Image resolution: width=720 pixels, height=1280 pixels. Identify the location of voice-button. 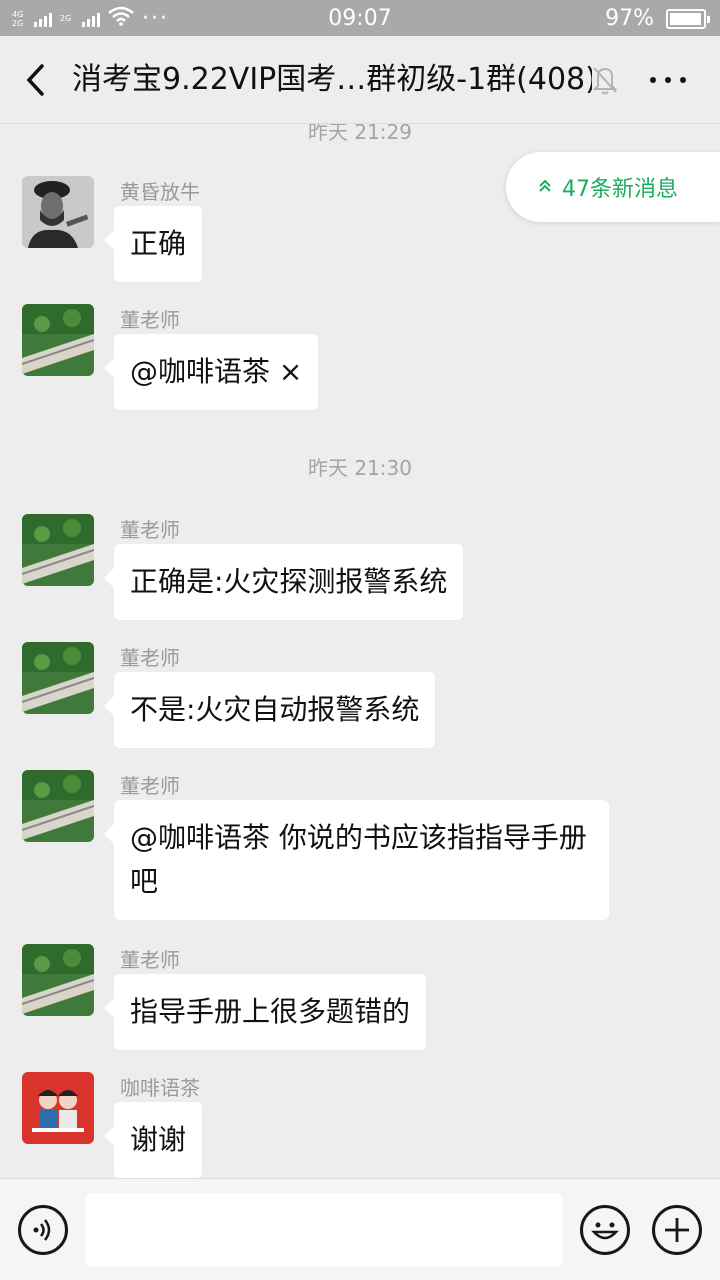
(43, 1230).